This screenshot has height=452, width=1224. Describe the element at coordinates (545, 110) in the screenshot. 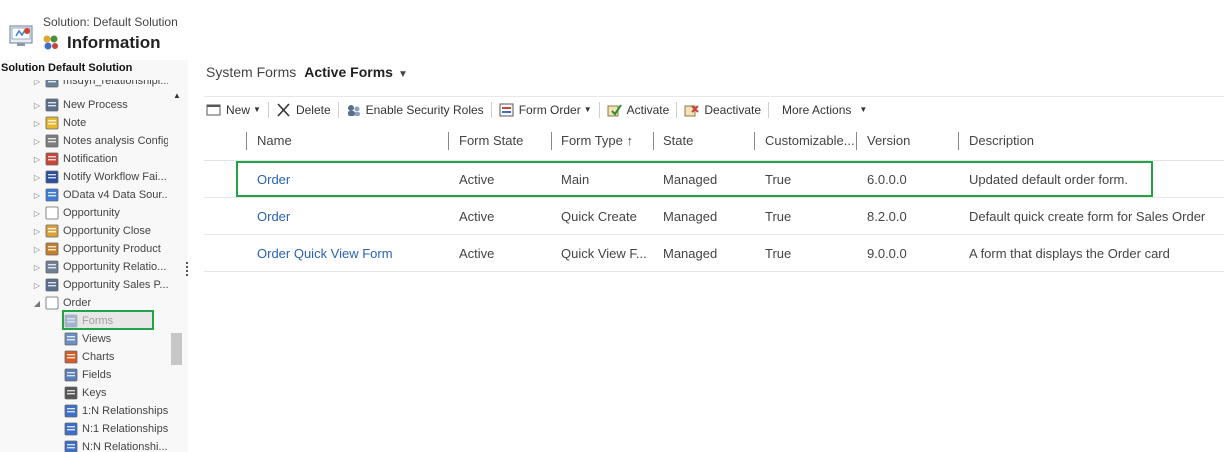

I see `form-order-button: Form Order ▼` at that location.